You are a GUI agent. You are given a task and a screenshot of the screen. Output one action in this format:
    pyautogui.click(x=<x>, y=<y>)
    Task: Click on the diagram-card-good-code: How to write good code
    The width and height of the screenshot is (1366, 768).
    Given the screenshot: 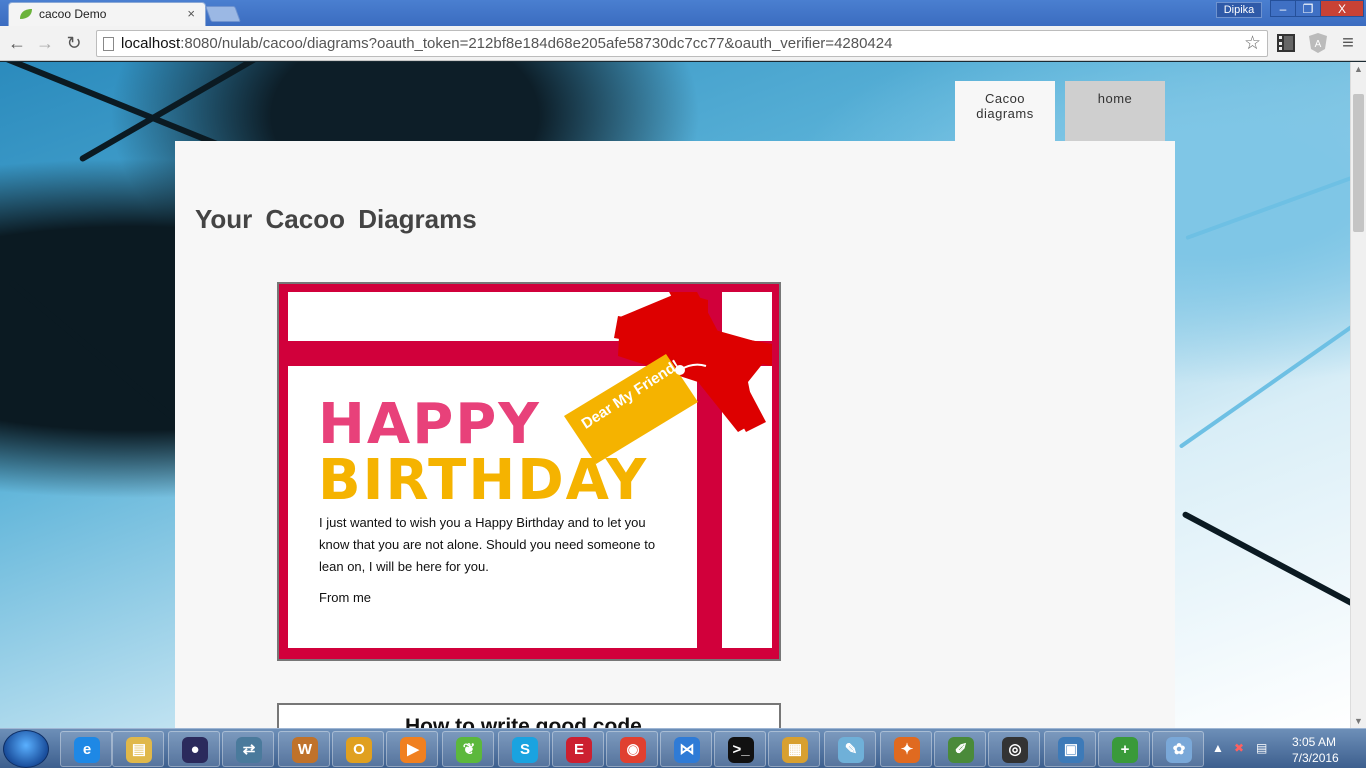 What is the action you would take?
    pyautogui.click(x=529, y=715)
    